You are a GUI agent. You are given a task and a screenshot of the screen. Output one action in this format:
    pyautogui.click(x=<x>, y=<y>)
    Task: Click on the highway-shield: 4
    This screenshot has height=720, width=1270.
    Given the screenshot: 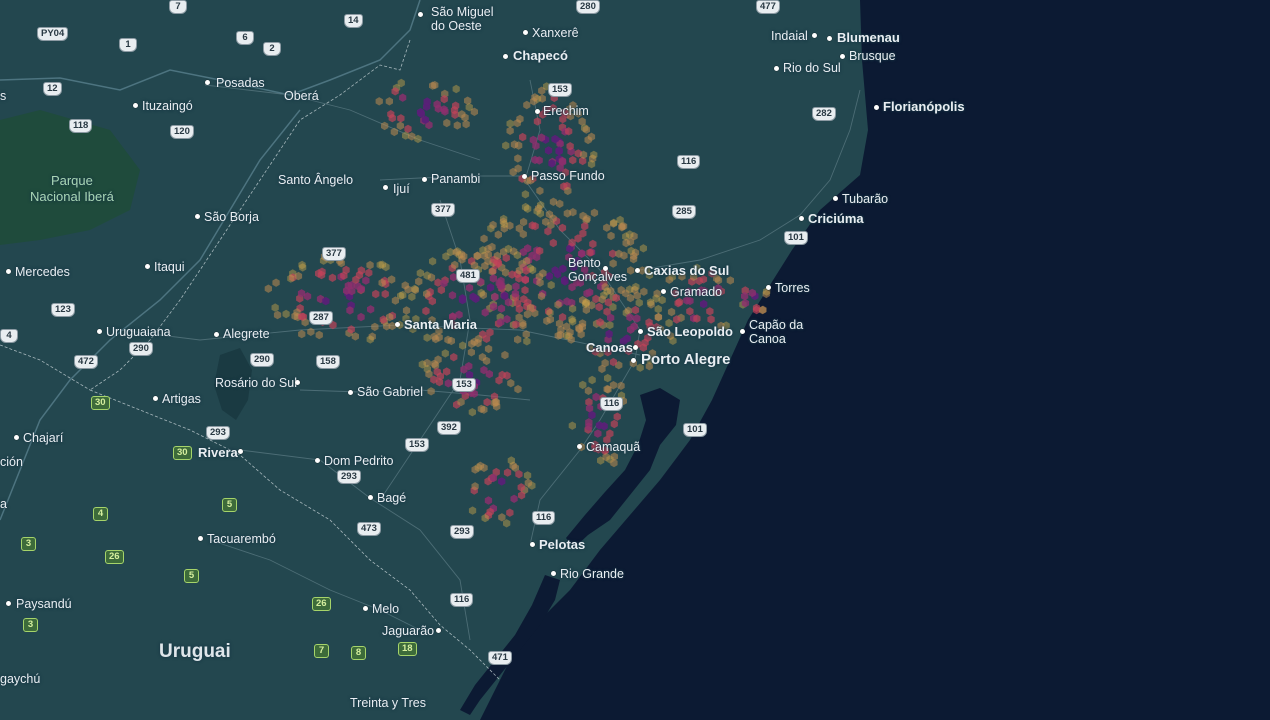 What is the action you would take?
    pyautogui.click(x=9, y=336)
    